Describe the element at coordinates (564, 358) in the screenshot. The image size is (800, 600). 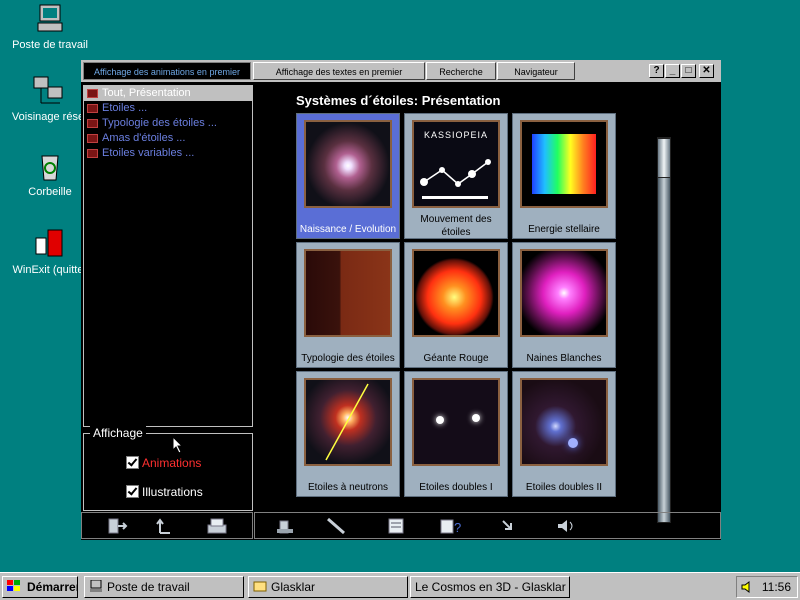
I see `thumbnail-caption: Naines Blanches` at that location.